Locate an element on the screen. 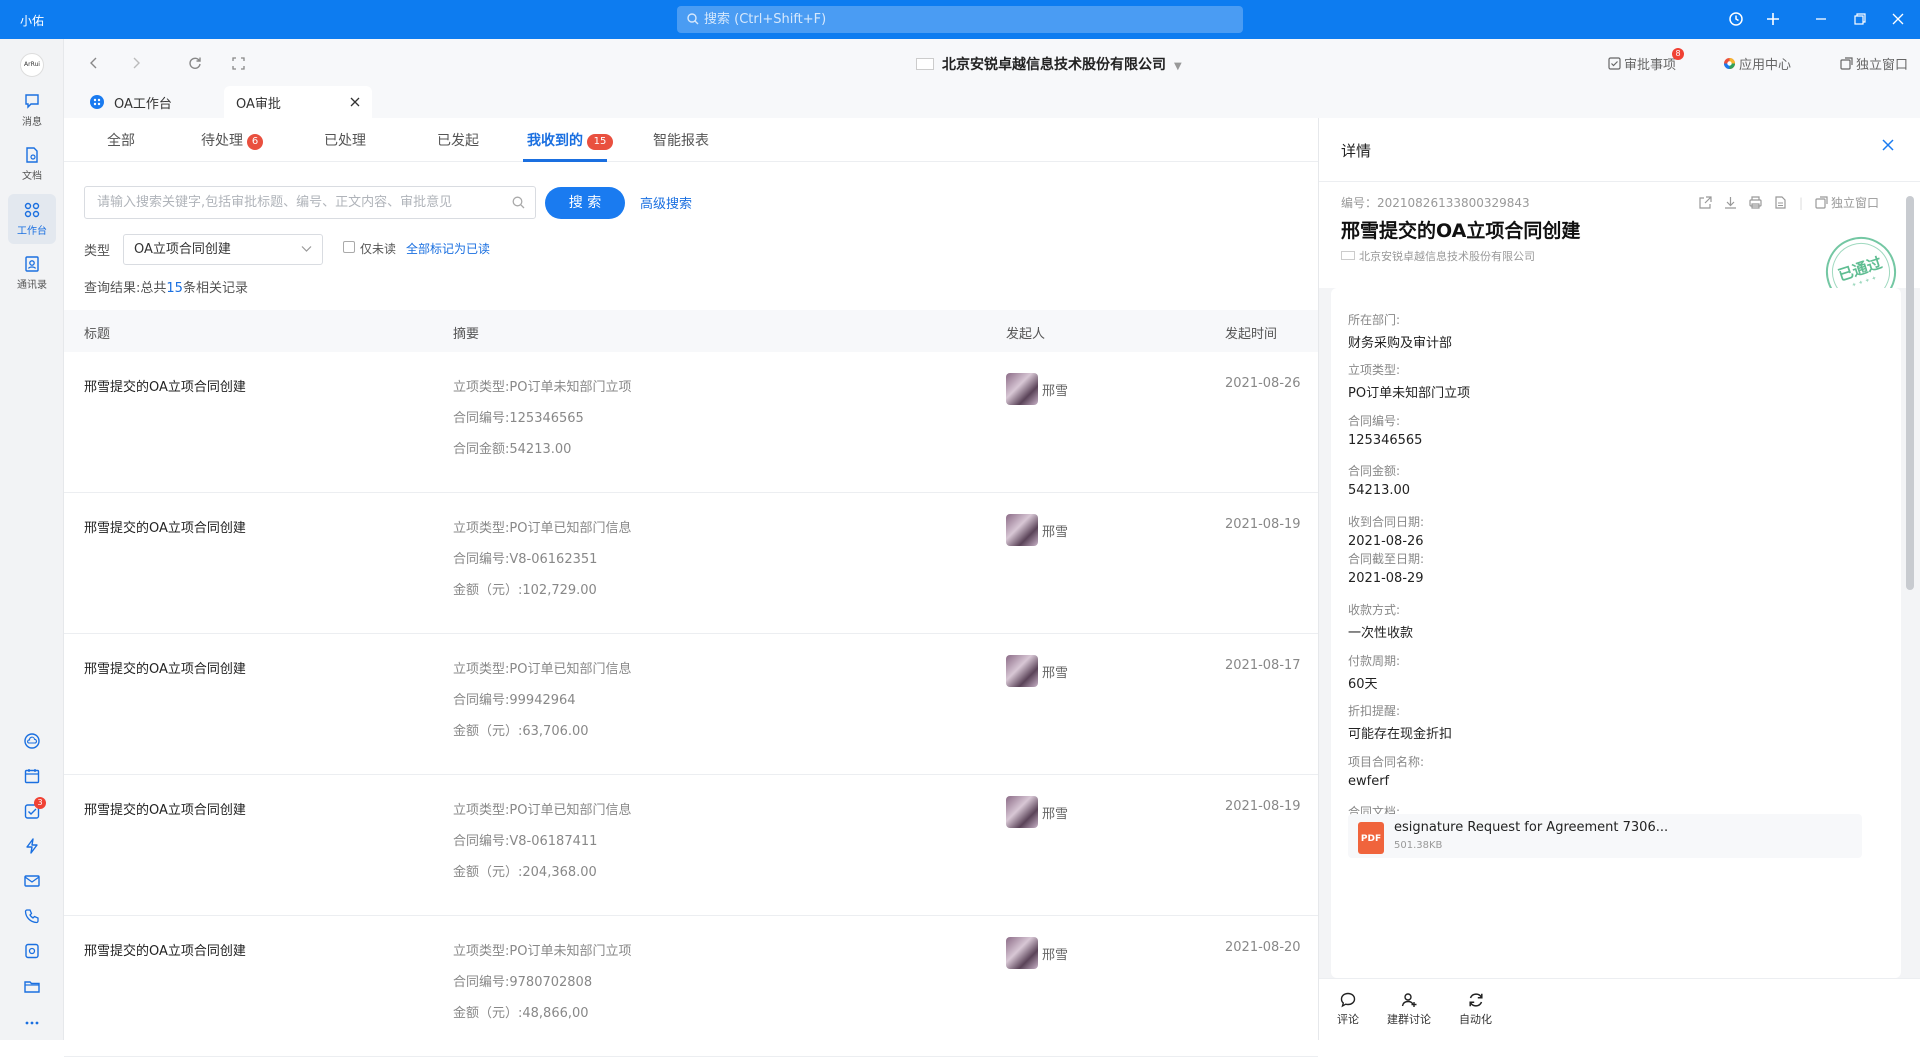 The image size is (1920, 1057). field-department: 所在部门: 财务采购及审计部 is located at coordinates (1400, 332).